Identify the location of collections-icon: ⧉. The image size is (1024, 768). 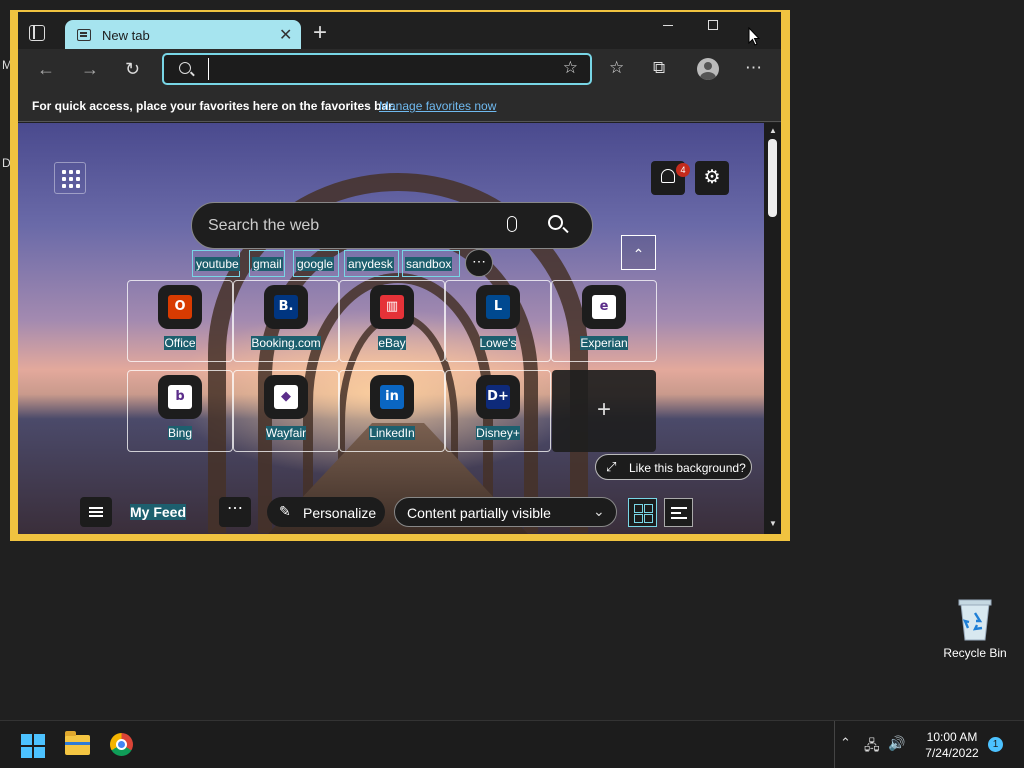
(659, 68).